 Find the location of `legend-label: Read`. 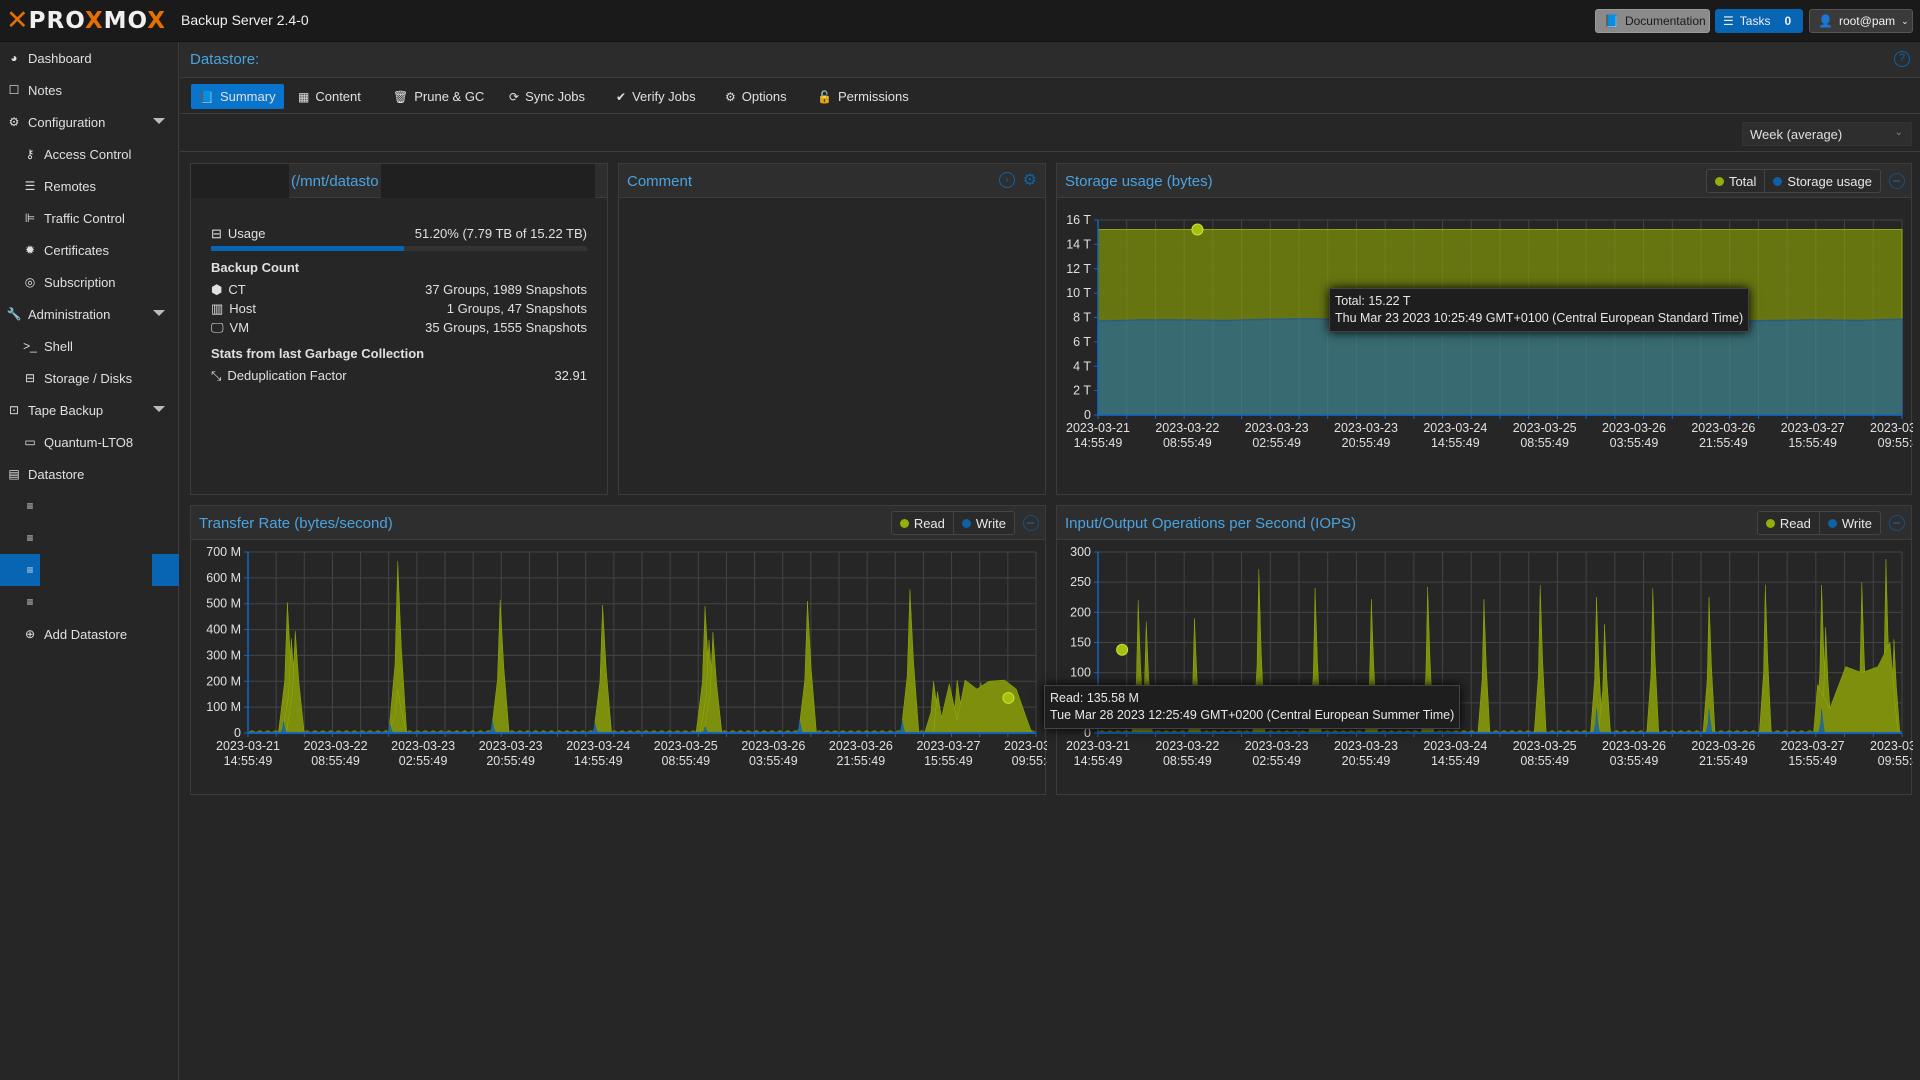

legend-label: Read is located at coordinates (929, 523).